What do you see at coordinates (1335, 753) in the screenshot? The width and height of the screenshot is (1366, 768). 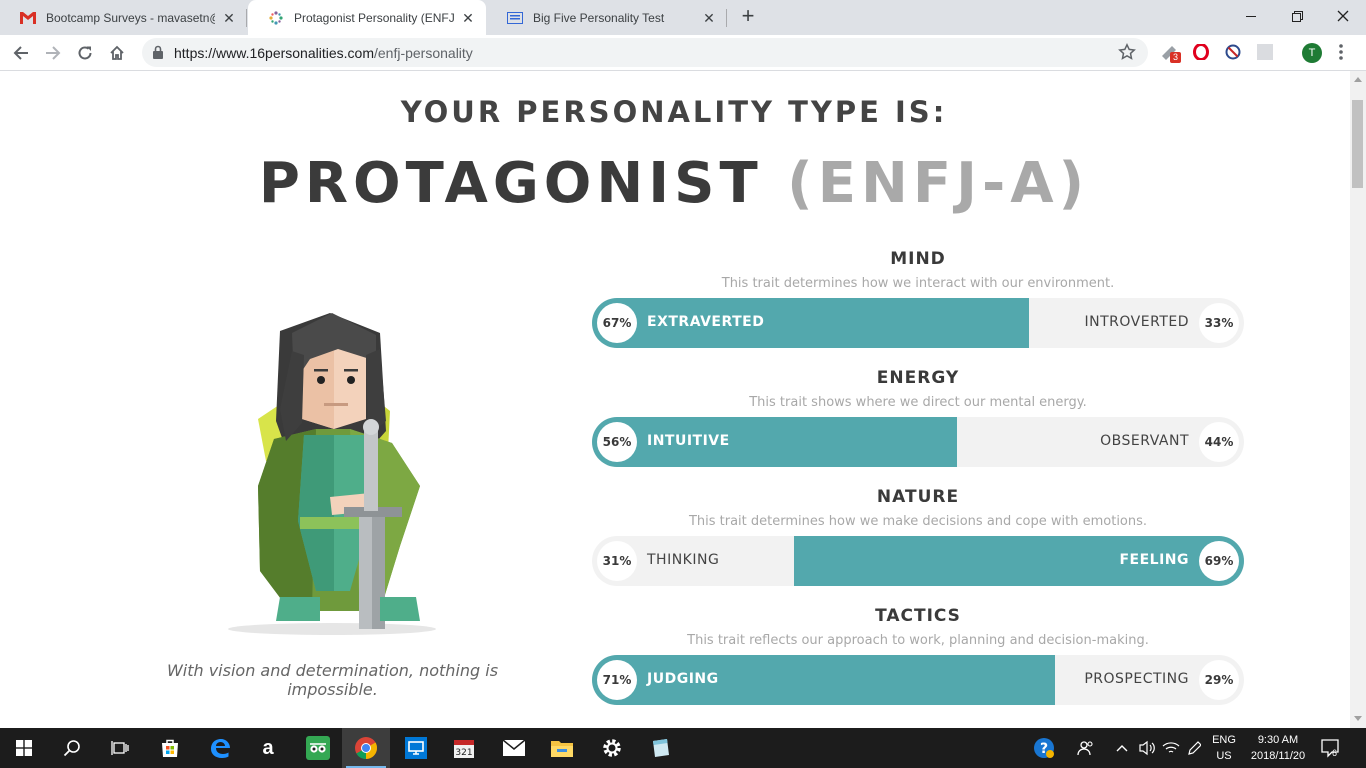 I see `notification-count: 6` at bounding box center [1335, 753].